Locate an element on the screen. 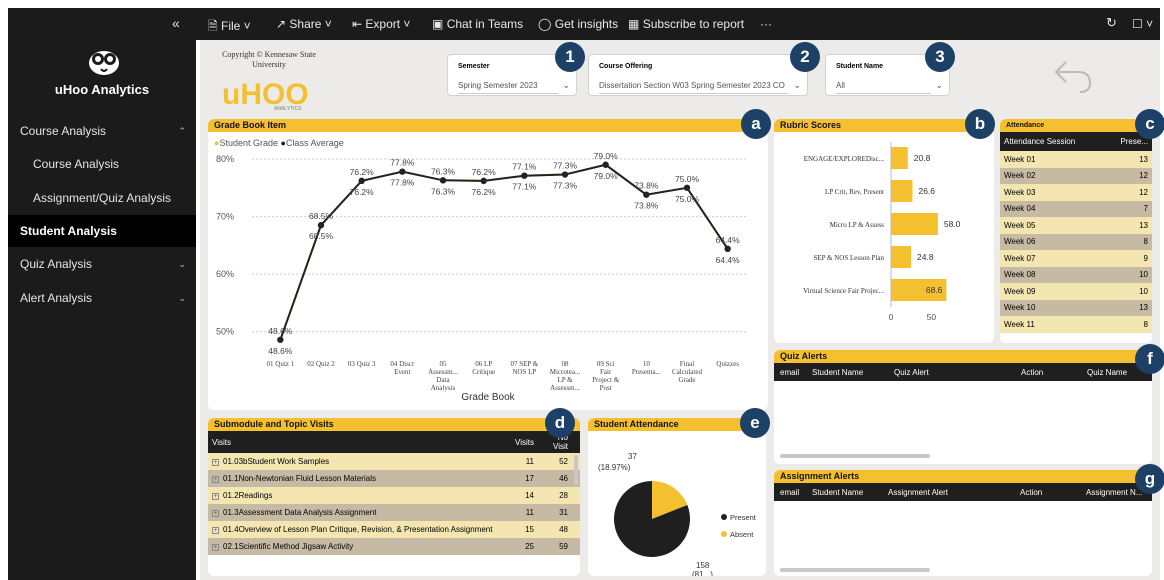 This screenshot has width=1164, height=580. data-label-top: 77.3% is located at coordinates (565, 166).